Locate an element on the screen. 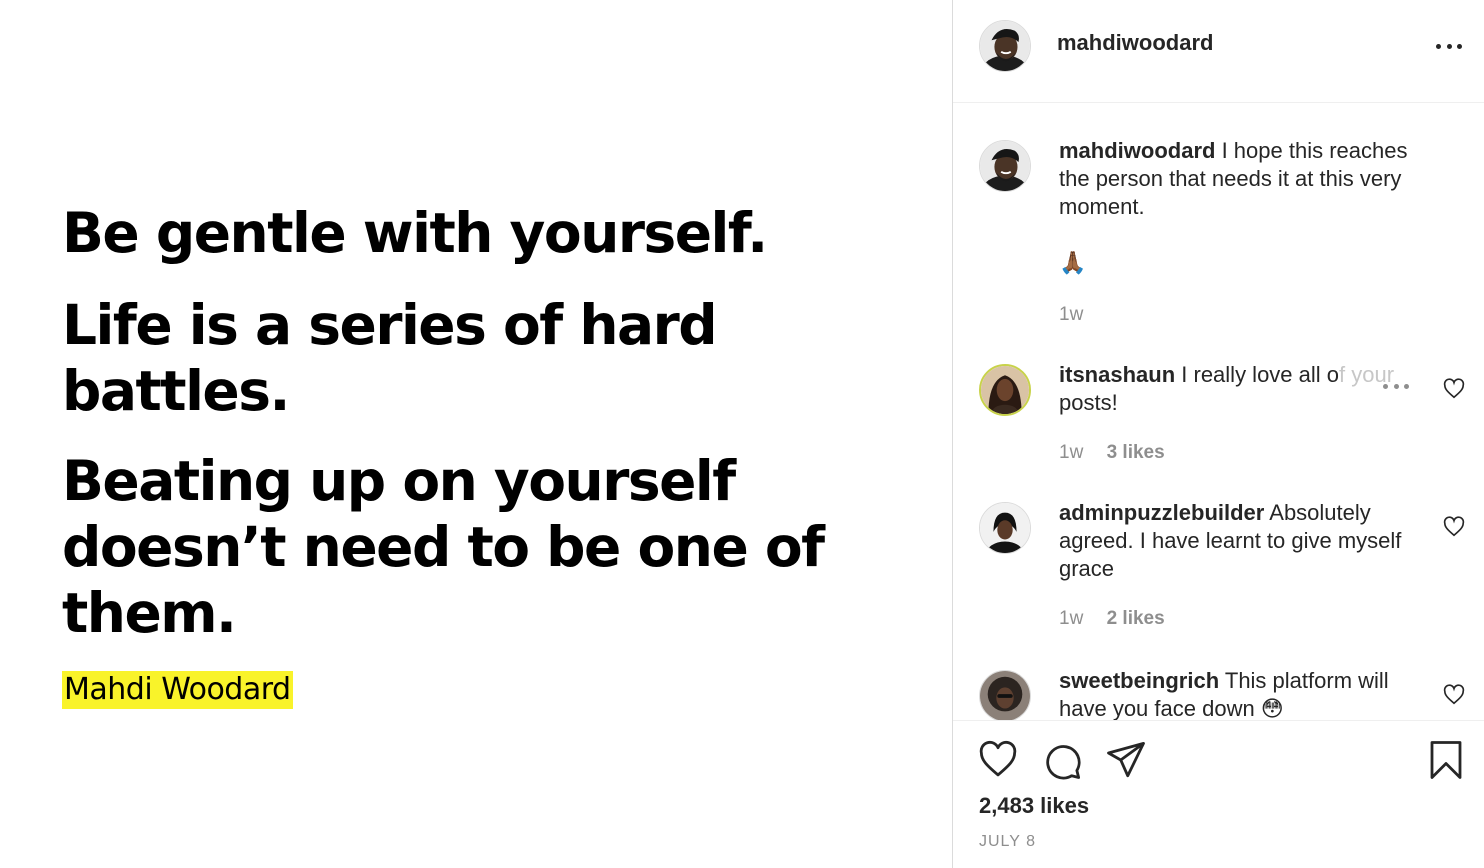 The height and width of the screenshot is (868, 1484). comment-likes: 3 likes is located at coordinates (1136, 452).